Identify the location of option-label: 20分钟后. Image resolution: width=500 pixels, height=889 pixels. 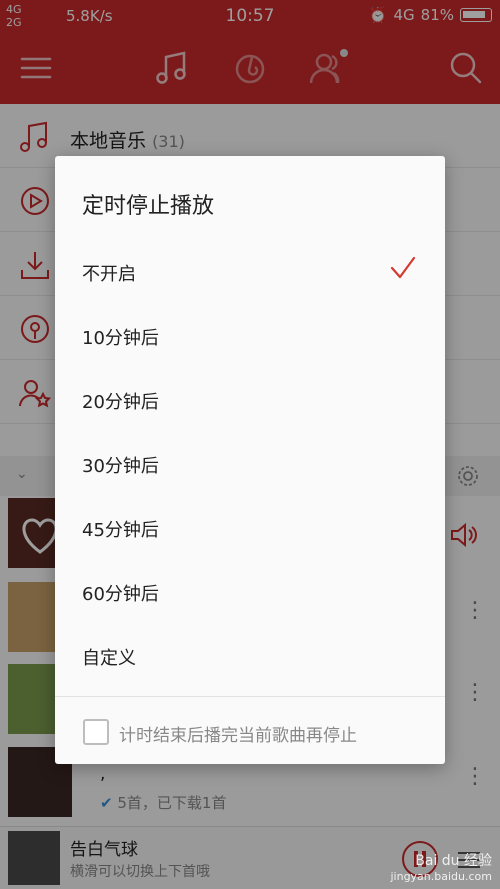
(120, 402).